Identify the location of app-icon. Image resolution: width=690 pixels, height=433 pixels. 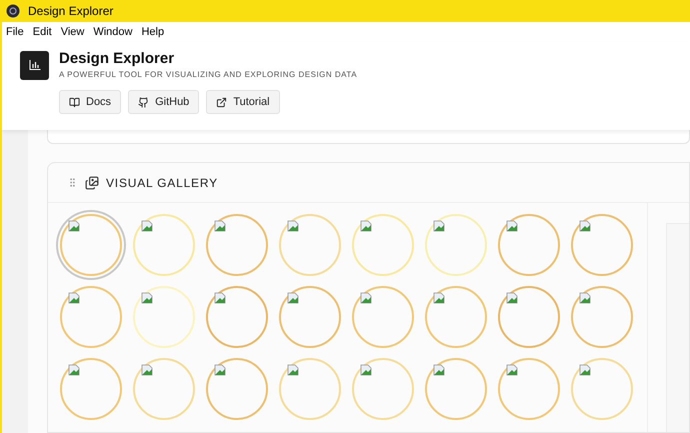
(13, 11).